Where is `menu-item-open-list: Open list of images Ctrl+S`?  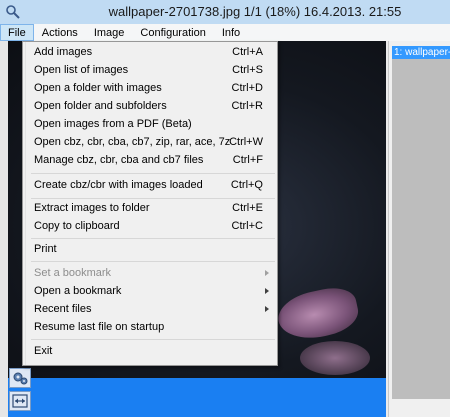 menu-item-open-list: Open list of images Ctrl+S is located at coordinates (150, 70).